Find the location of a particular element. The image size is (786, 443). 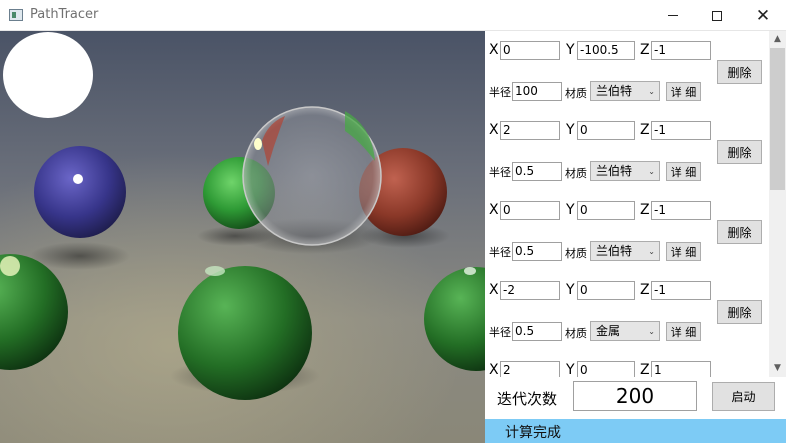

close-button: ✕ is located at coordinates (763, 15).